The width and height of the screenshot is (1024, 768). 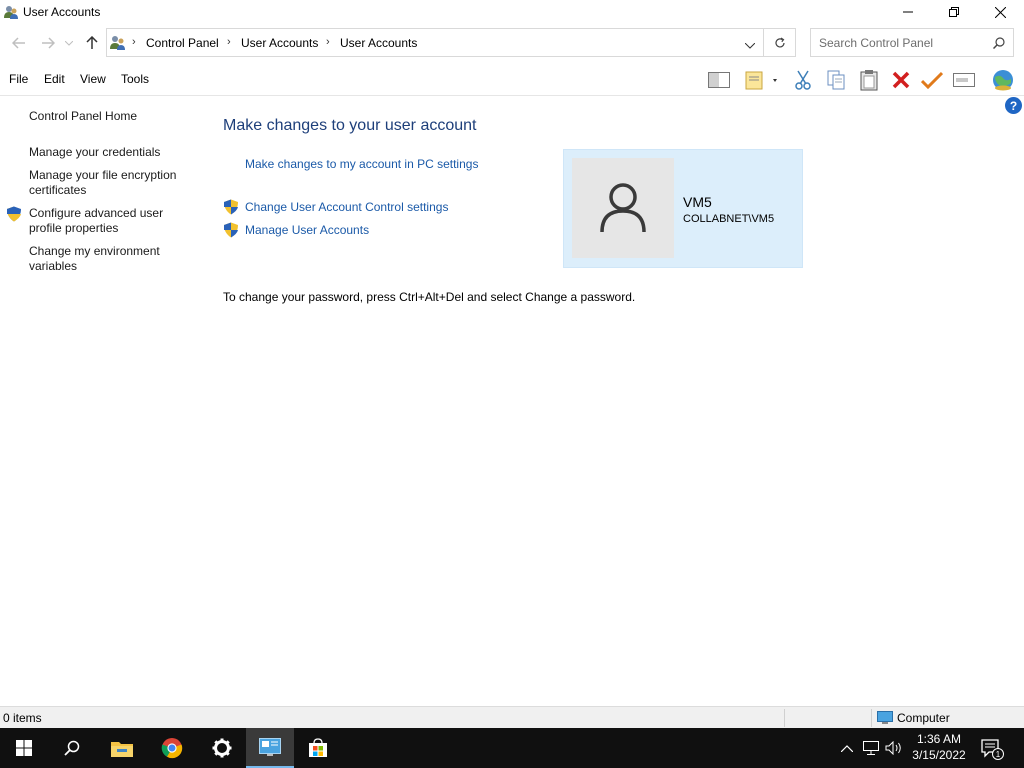 What do you see at coordinates (109, 116) in the screenshot?
I see `control-panel-home-link: Control Panel Home` at bounding box center [109, 116].